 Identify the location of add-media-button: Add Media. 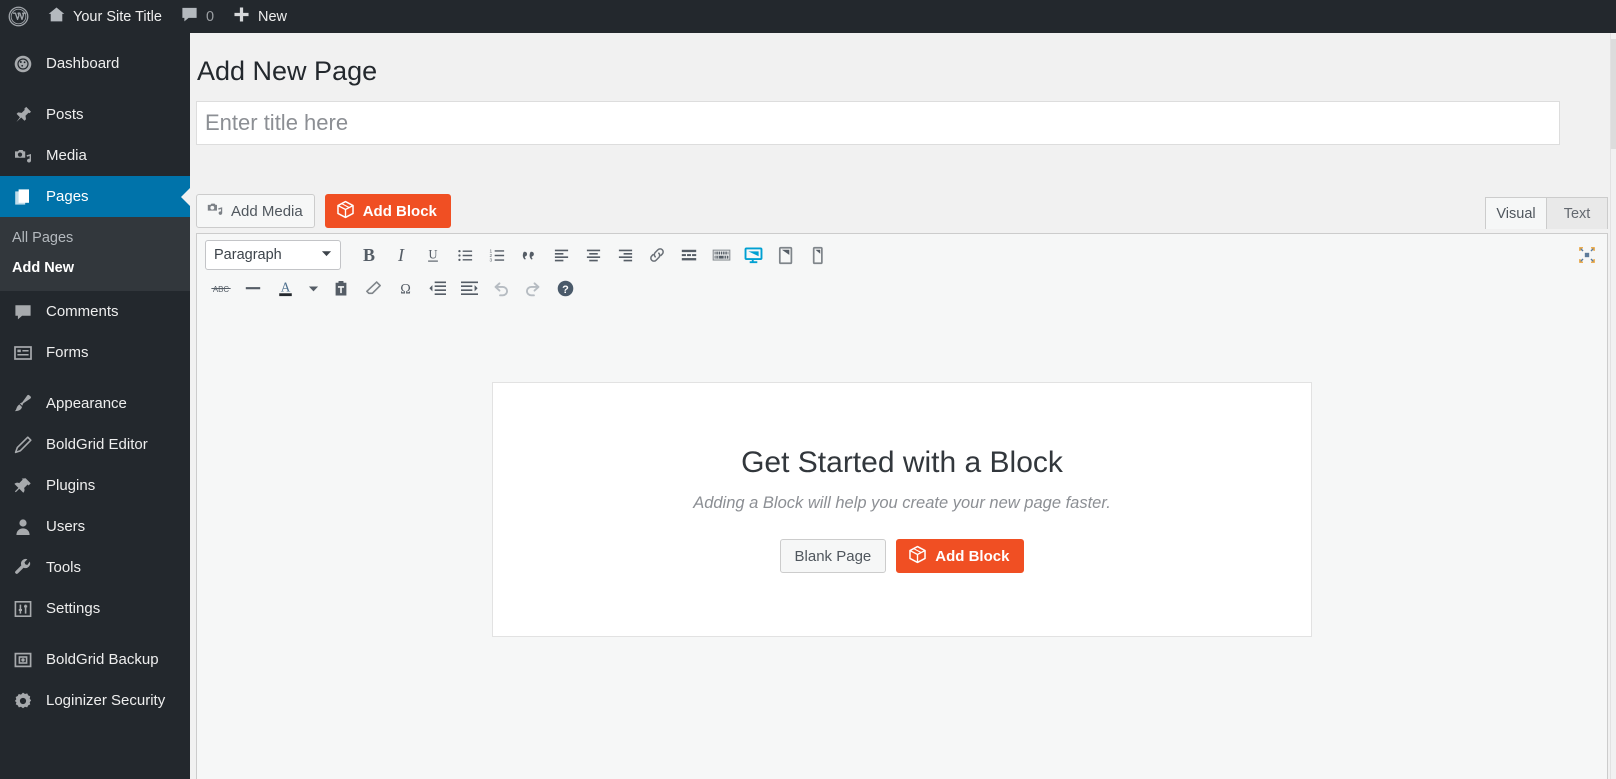
(255, 211).